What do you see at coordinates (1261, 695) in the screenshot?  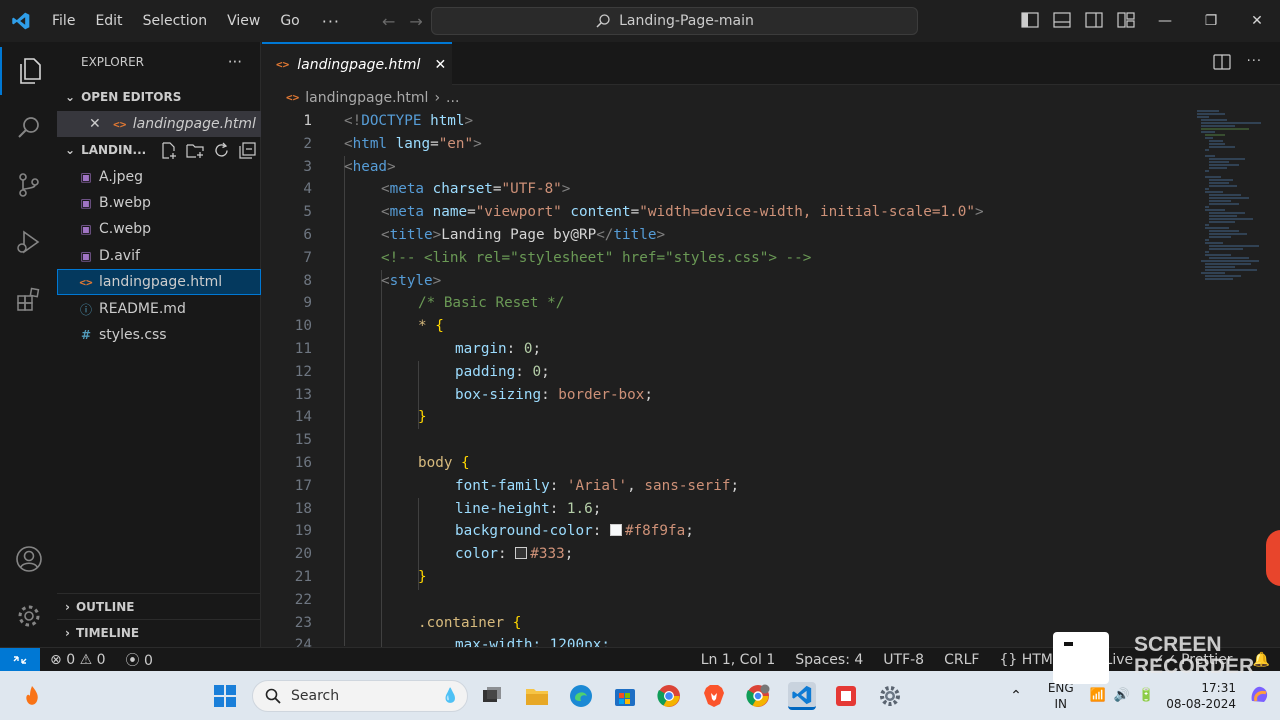 I see `copilot-icon` at bounding box center [1261, 695].